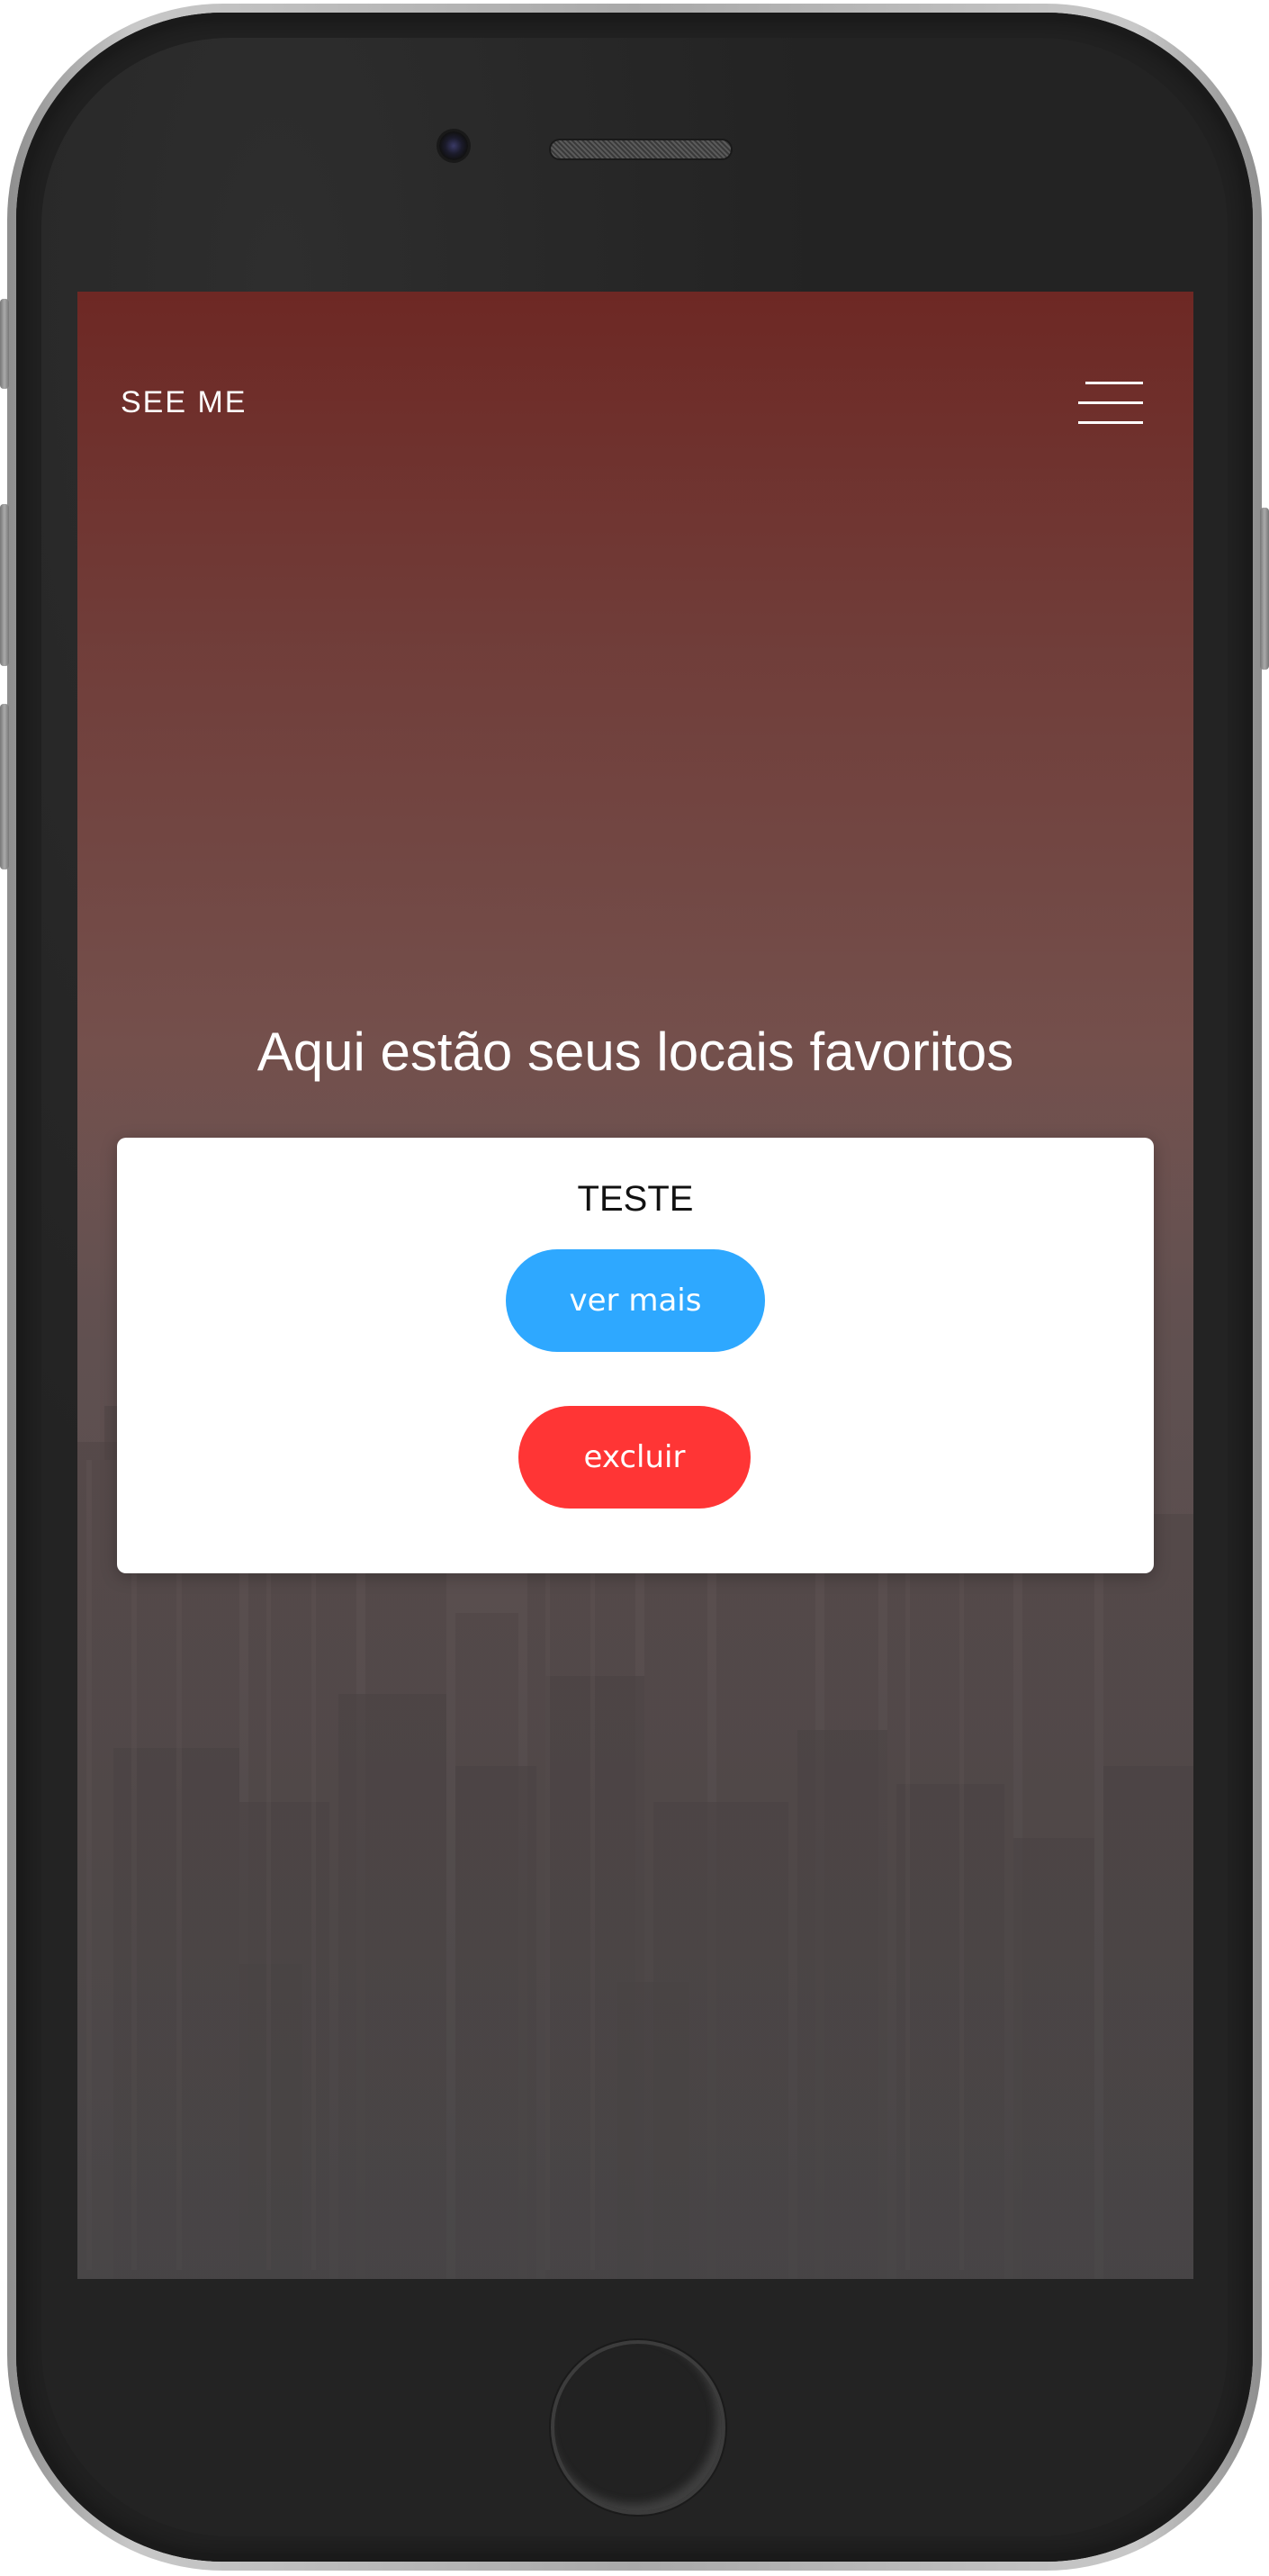  Describe the element at coordinates (1110, 422) in the screenshot. I see `hamburger-icon-line-bottom` at that location.